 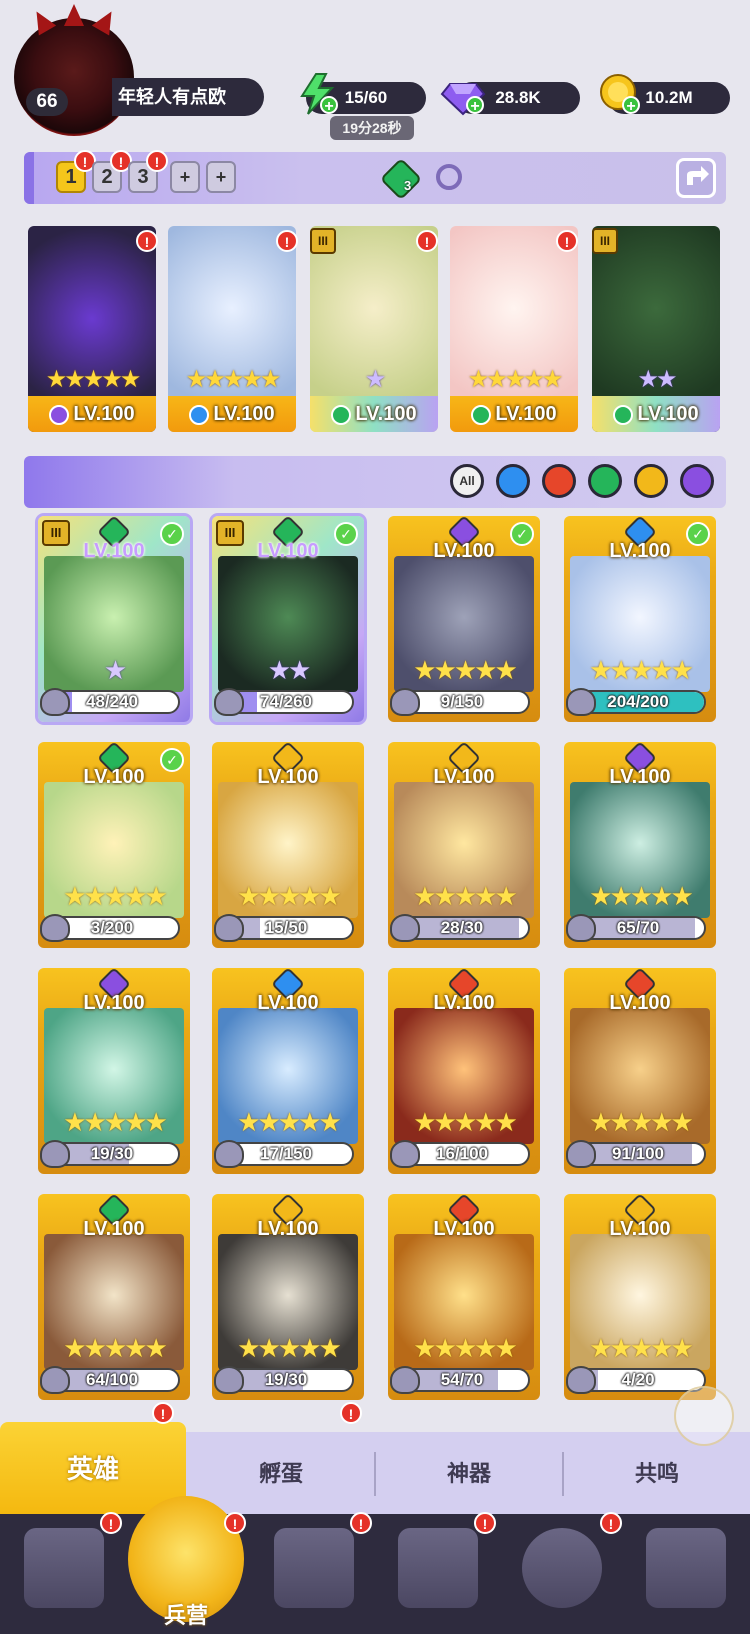 What do you see at coordinates (464, 1297) in the screenshot?
I see `hero-card: LV.100 ★★★★★ 54/70` at bounding box center [464, 1297].